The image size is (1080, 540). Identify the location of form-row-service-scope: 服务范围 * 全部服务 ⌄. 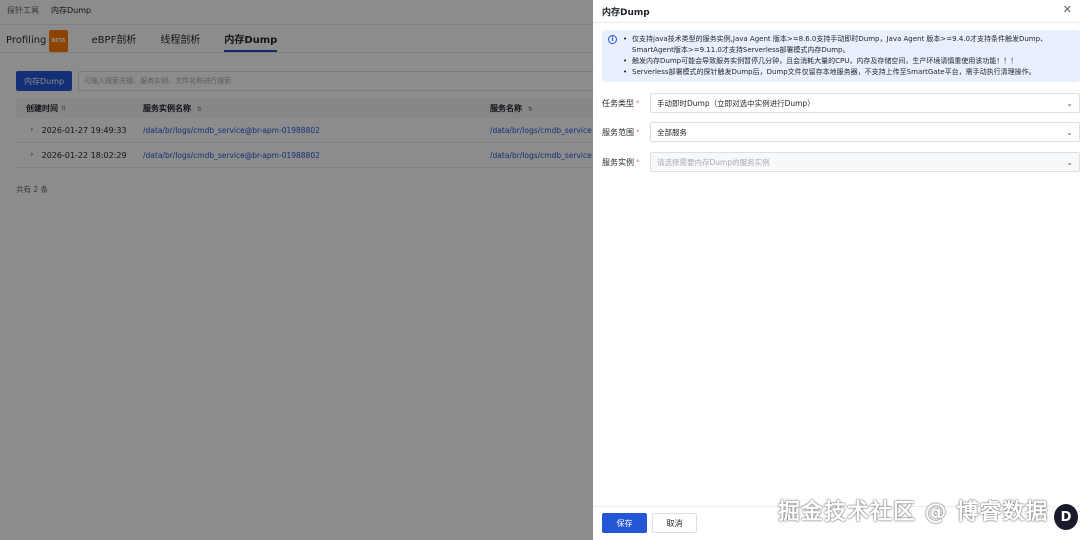
(841, 132).